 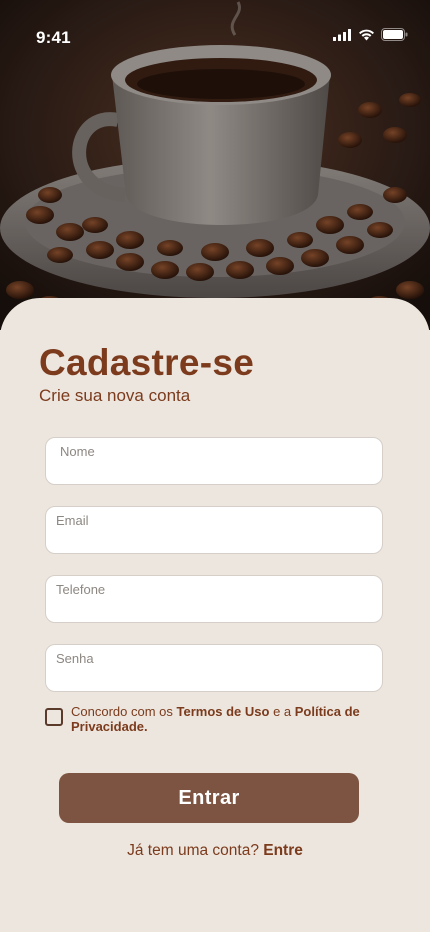 I want to click on name-field: Nome, so click(x=214, y=461).